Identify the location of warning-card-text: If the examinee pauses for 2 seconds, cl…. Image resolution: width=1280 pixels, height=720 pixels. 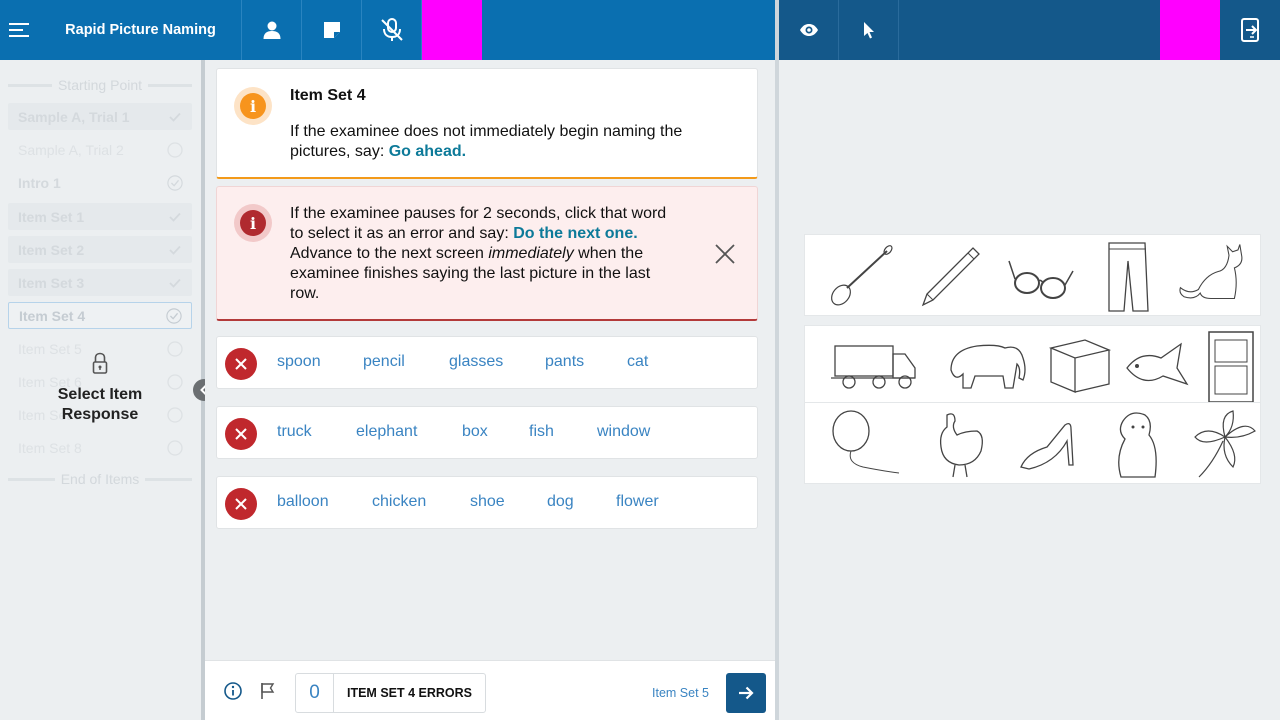
(478, 253).